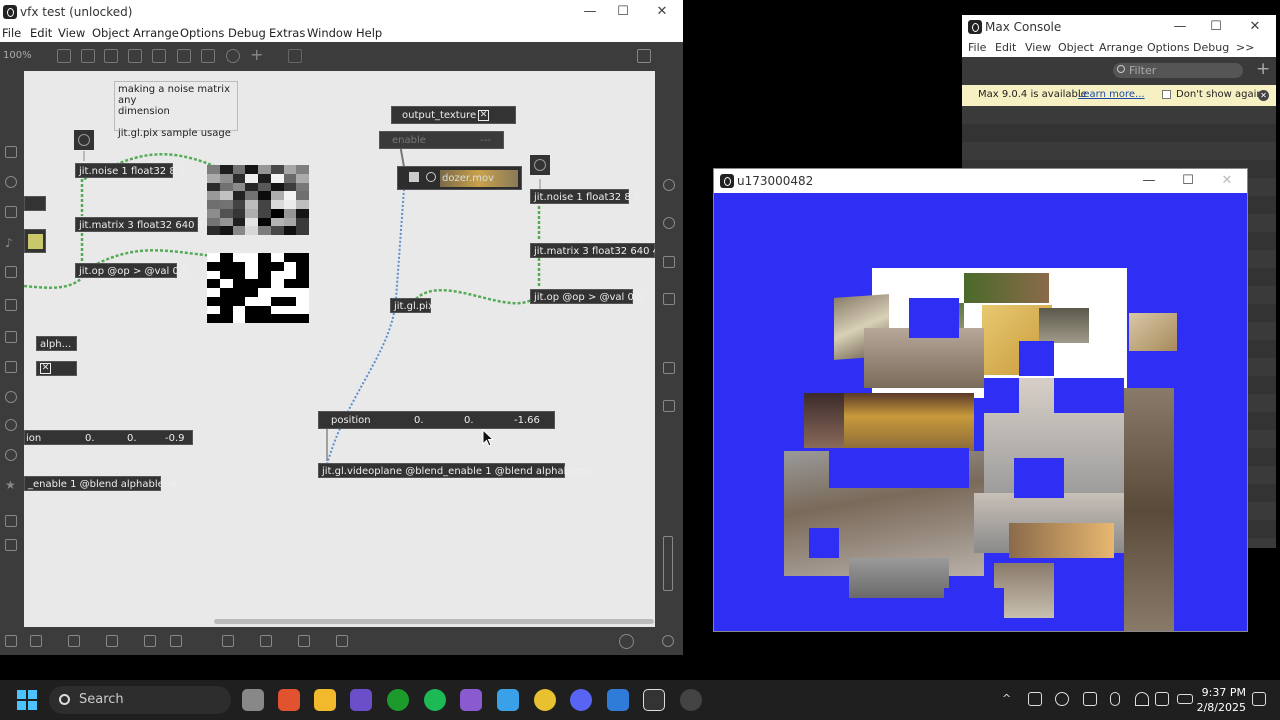  What do you see at coordinates (1227, 181) in the screenshot?
I see `render-close-button: ✕` at bounding box center [1227, 181].